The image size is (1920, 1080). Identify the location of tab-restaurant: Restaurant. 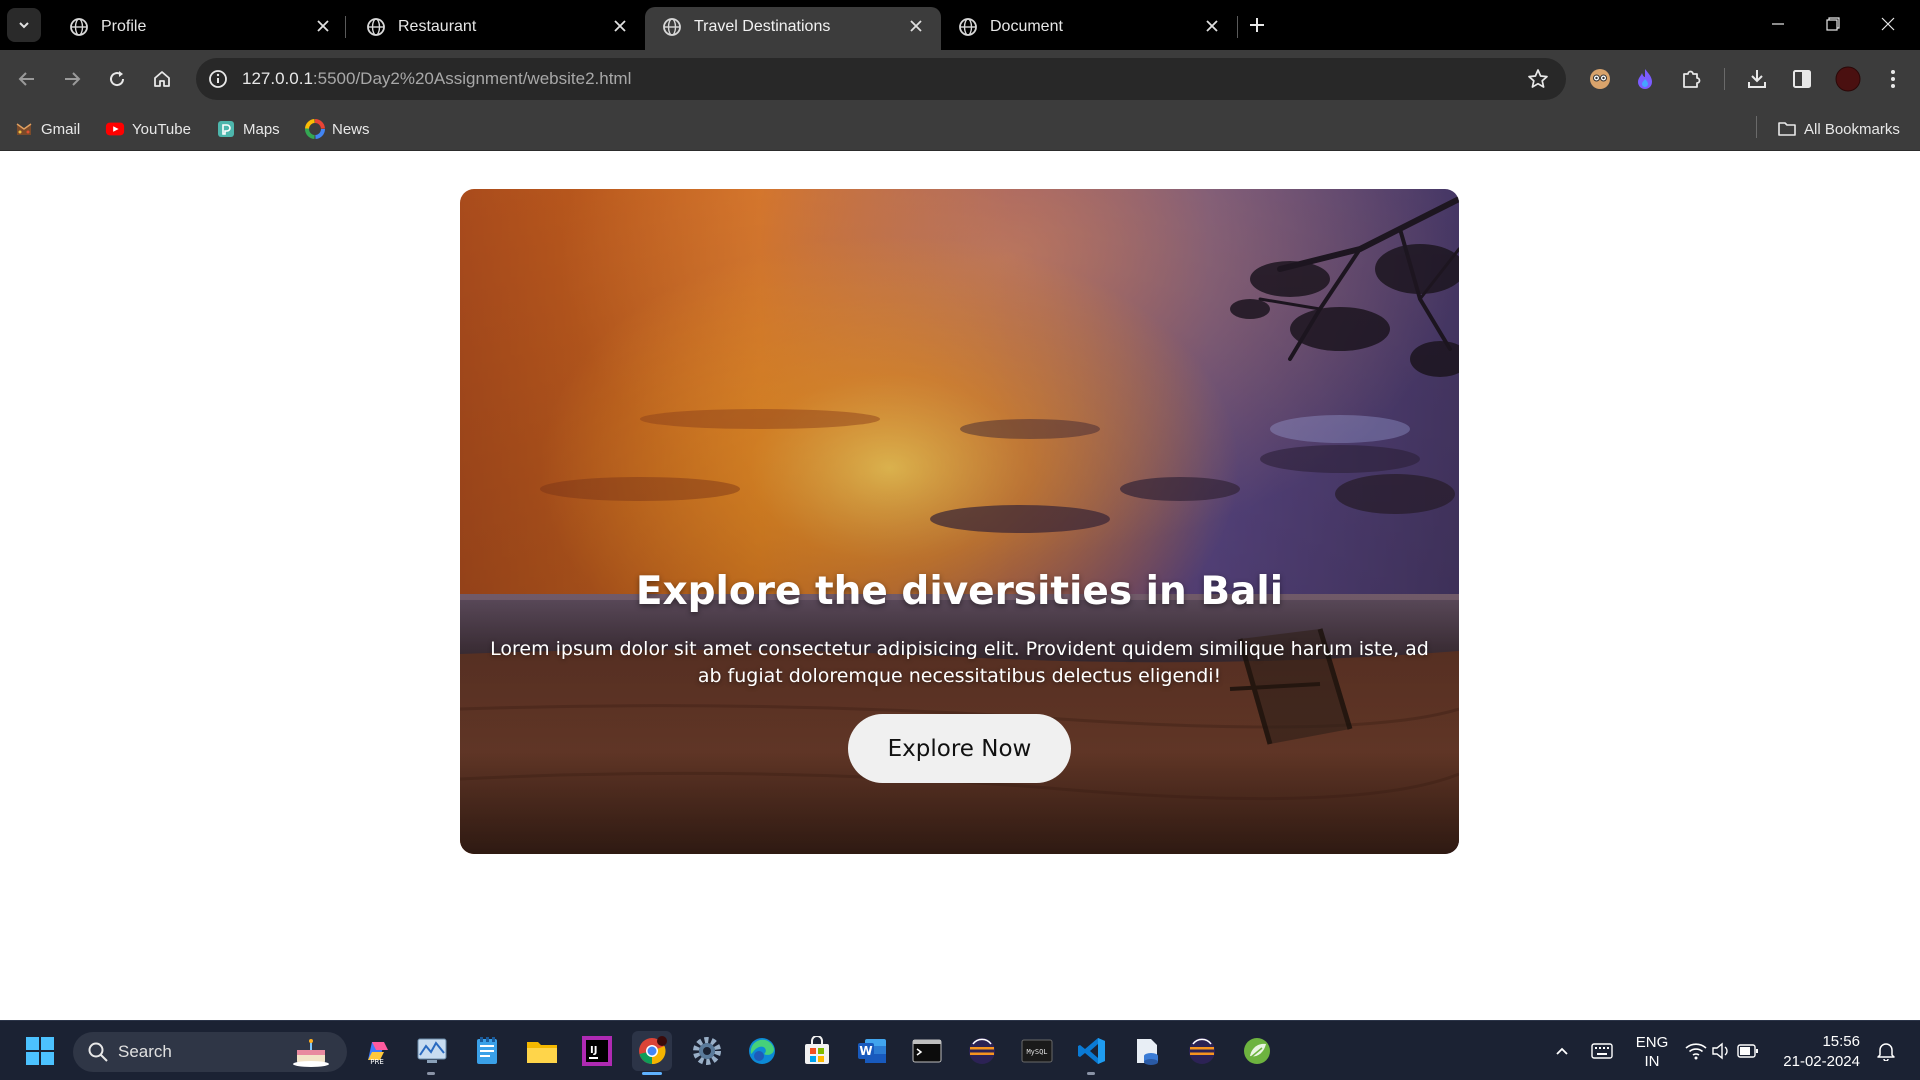
(497, 28).